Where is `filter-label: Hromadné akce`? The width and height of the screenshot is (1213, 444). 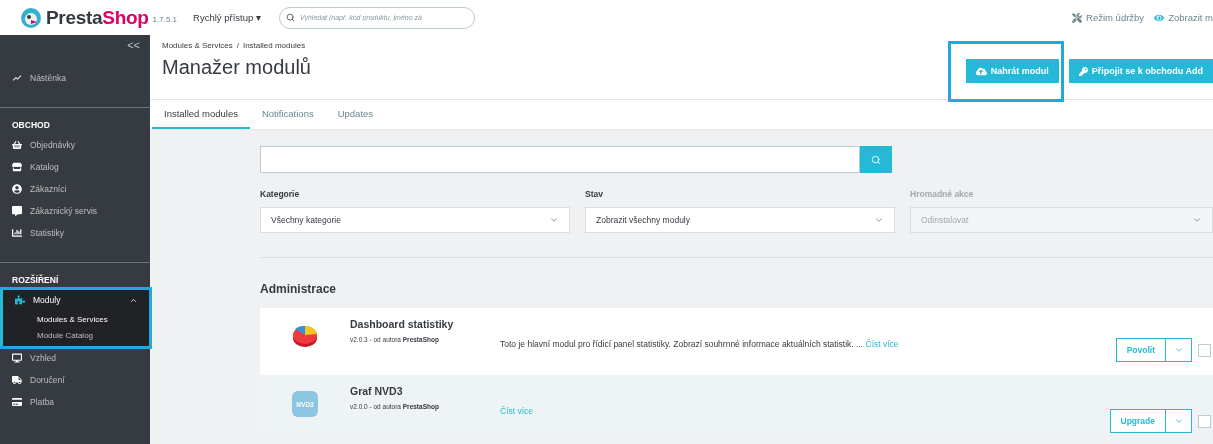 filter-label: Hromadné akce is located at coordinates (942, 194).